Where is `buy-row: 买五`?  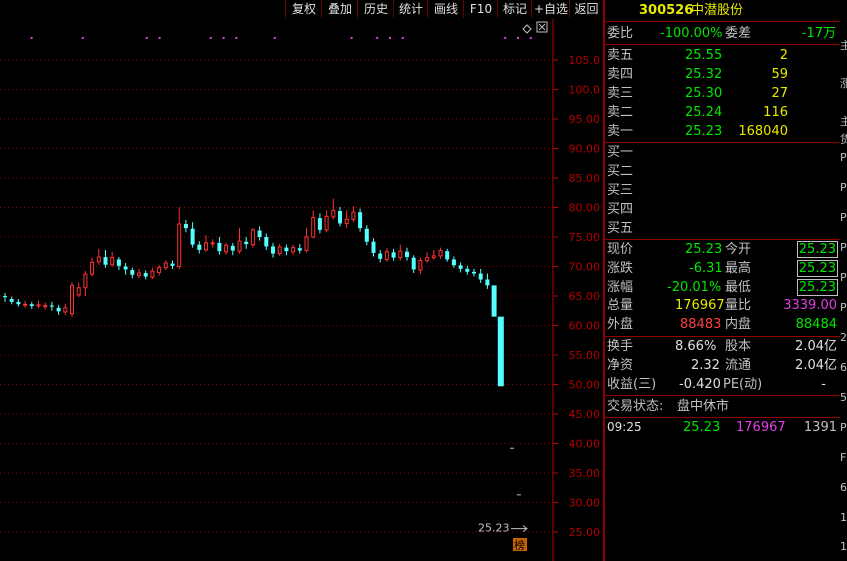 buy-row: 买五 is located at coordinates (722, 228).